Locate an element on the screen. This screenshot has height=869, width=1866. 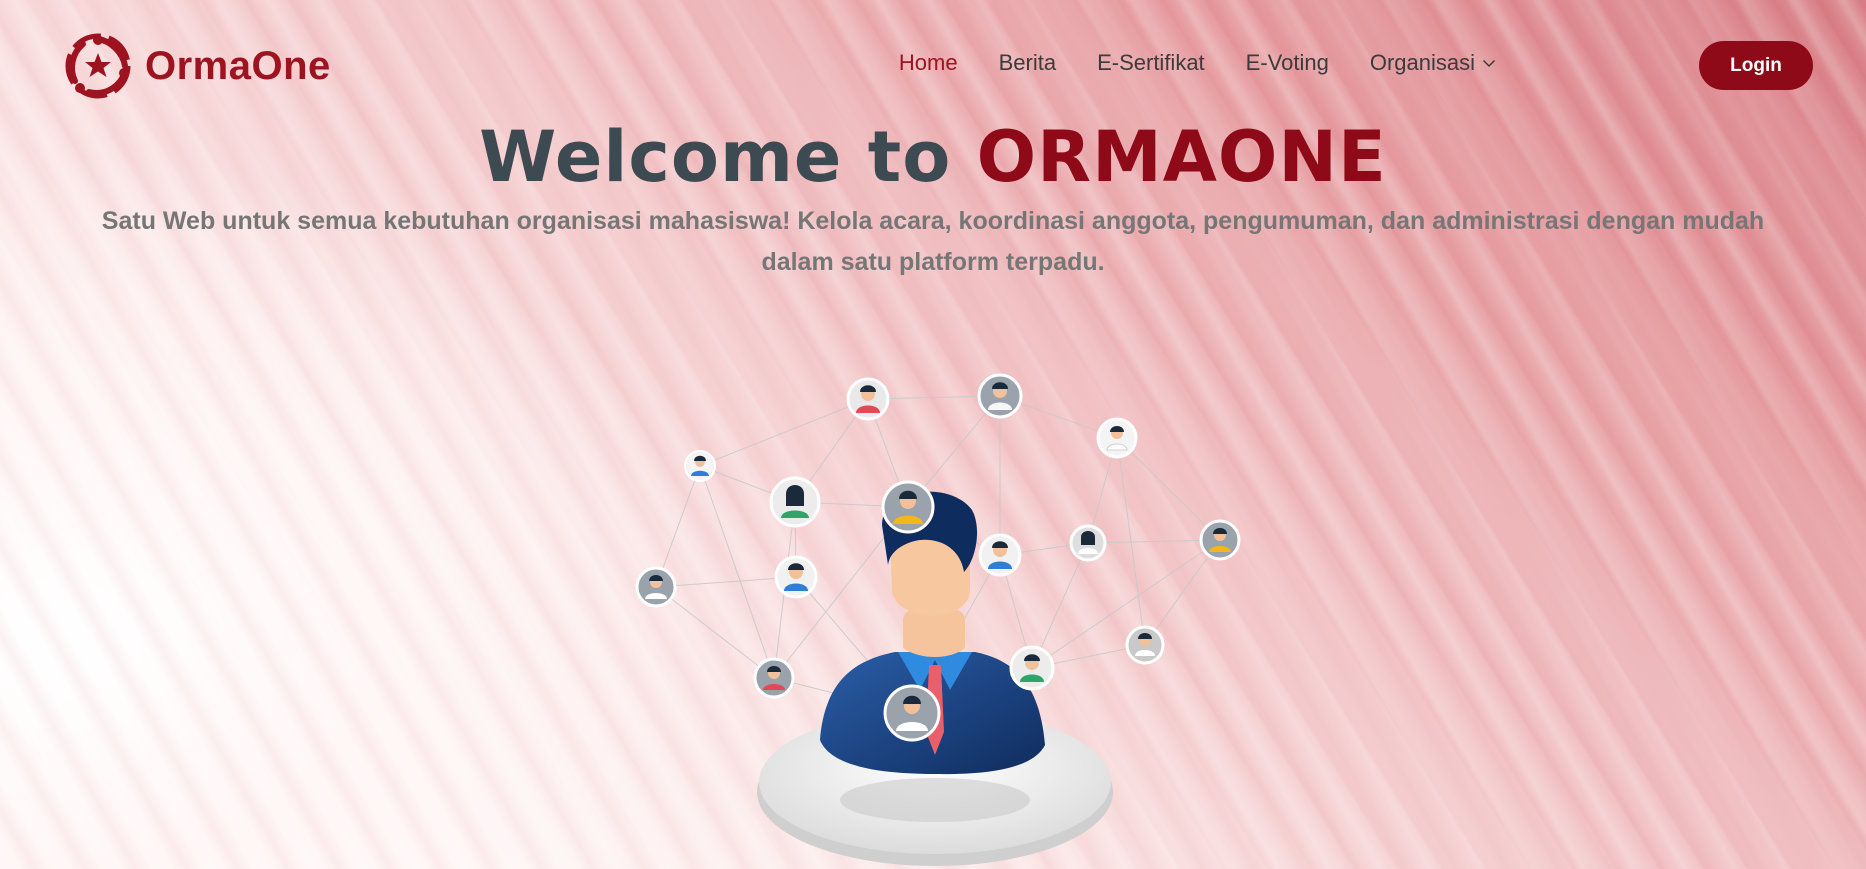
brand-name: OrmaOne is located at coordinates (238, 65).